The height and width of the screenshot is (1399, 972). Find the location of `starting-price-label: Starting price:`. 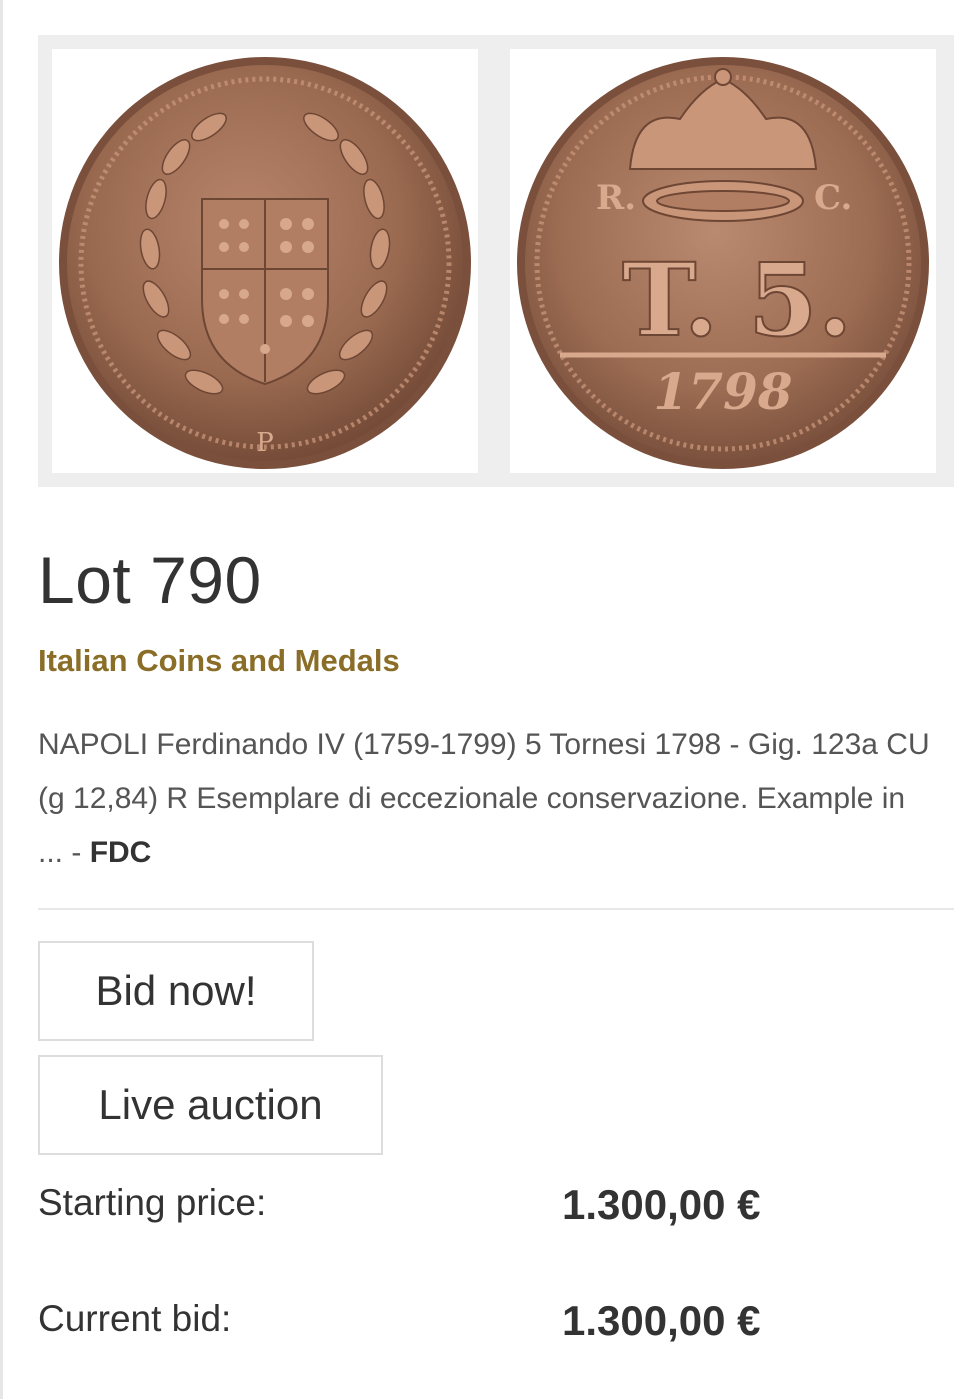

starting-price-label: Starting price: is located at coordinates (152, 1202).